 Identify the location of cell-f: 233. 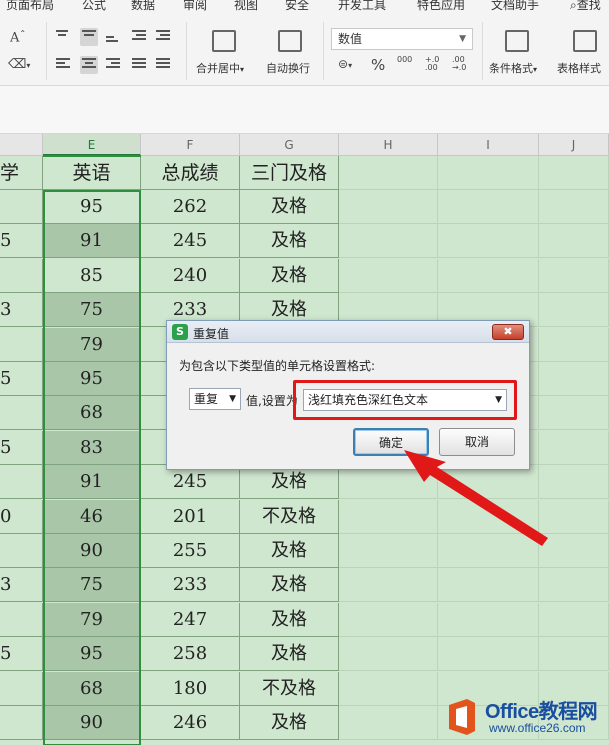
(190, 585).